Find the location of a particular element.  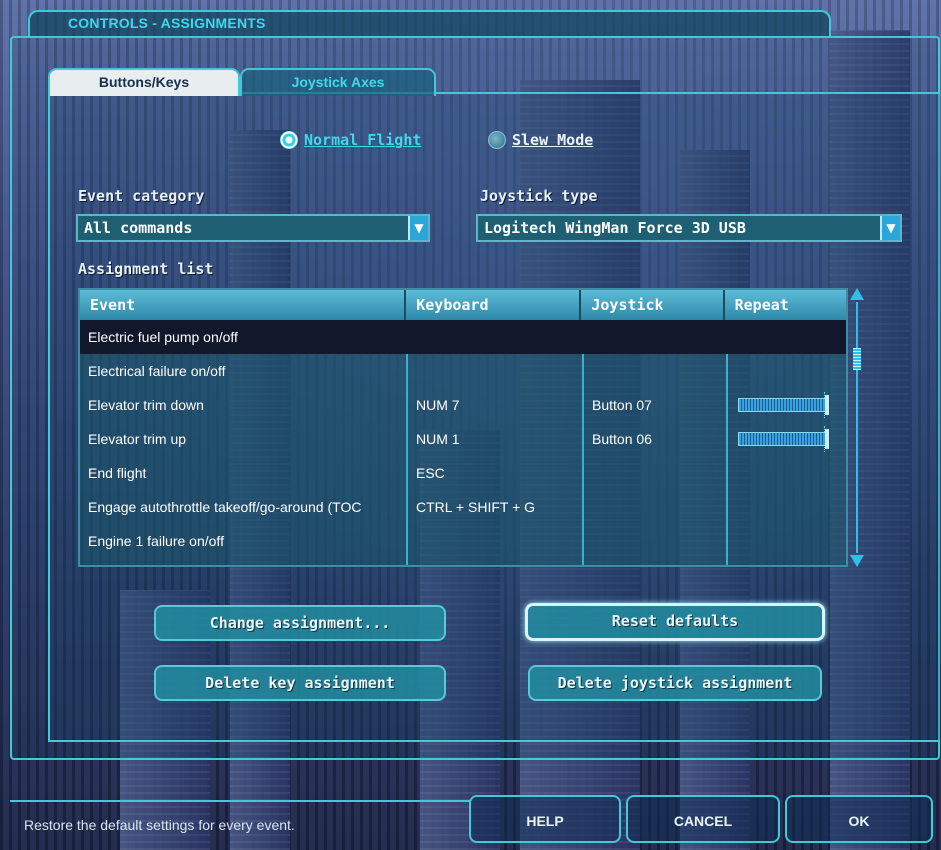

column-header-keyboard: Keyboard is located at coordinates (494, 305).